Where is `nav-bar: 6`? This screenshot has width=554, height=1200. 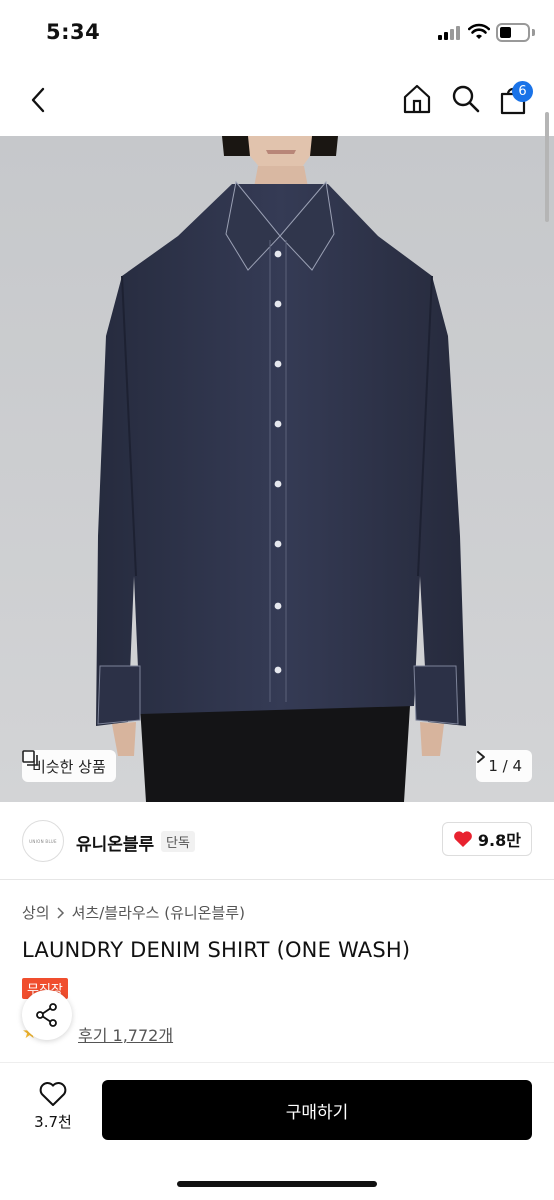
nav-bar: 6 is located at coordinates (277, 101).